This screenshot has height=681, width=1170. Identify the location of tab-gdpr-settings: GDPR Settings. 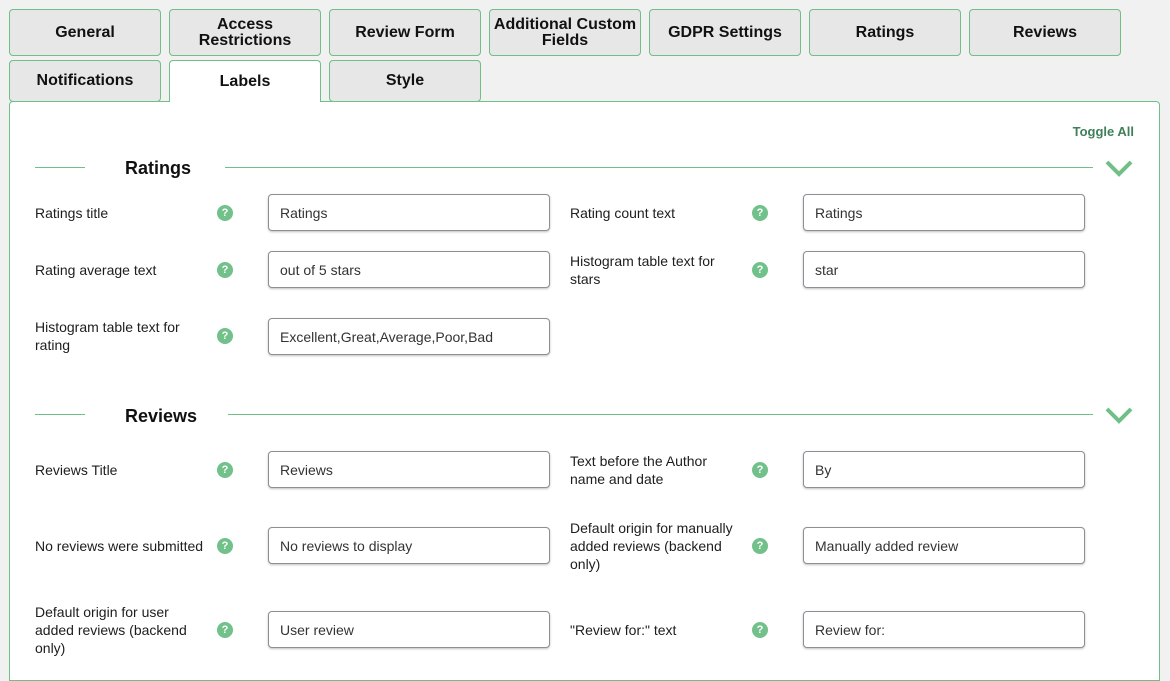
(725, 32).